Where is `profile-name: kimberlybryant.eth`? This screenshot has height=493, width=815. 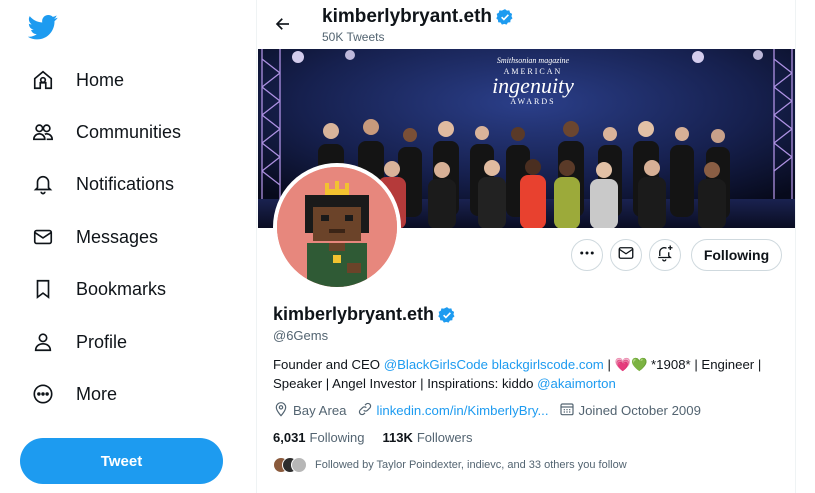 profile-name: kimberlybryant.eth is located at coordinates (354, 314).